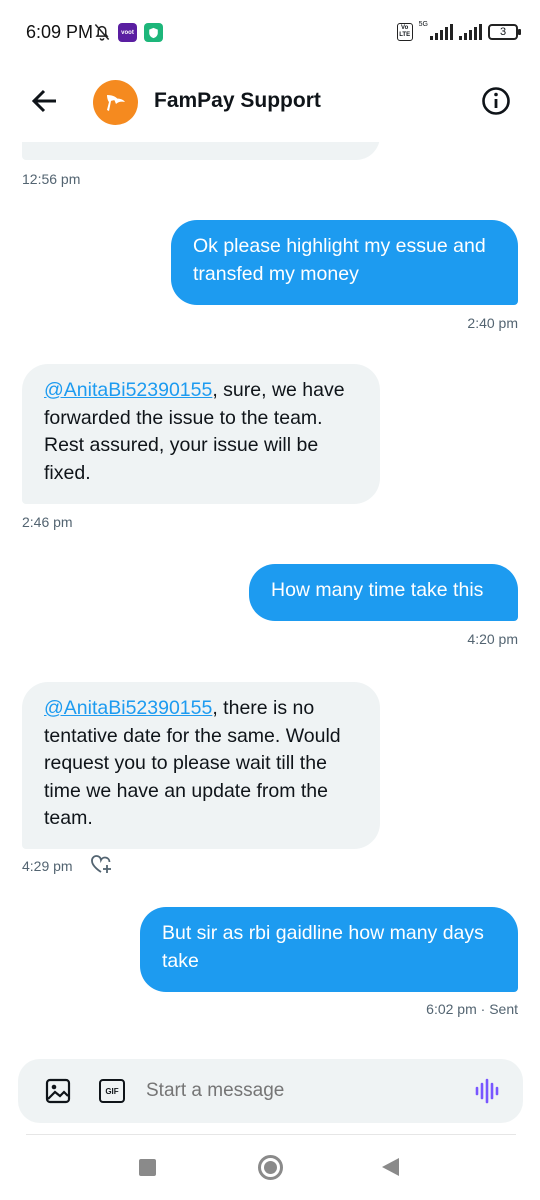  I want to click on home-circle-icon, so click(270, 1167).